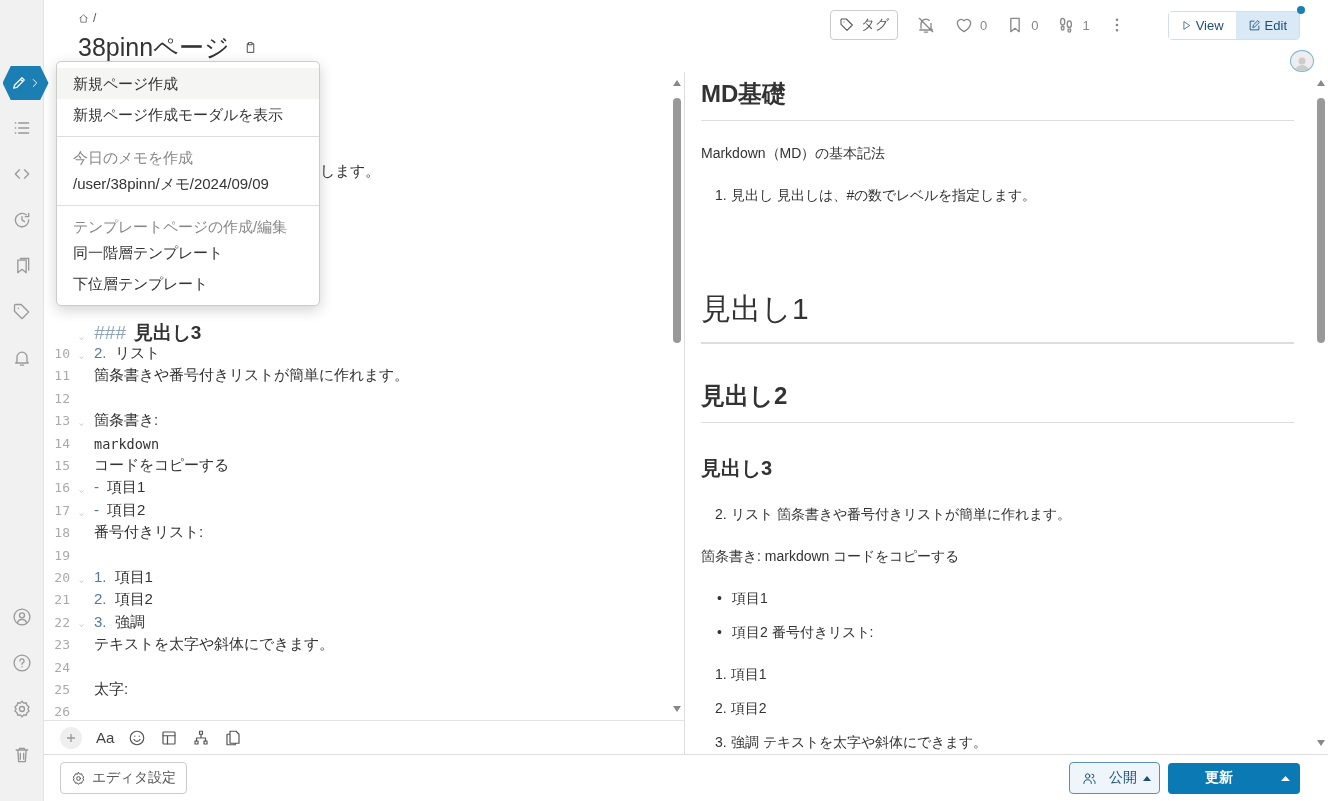 The height and width of the screenshot is (801, 1328). What do you see at coordinates (61, 466) in the screenshot?
I see `line-number: 15` at bounding box center [61, 466].